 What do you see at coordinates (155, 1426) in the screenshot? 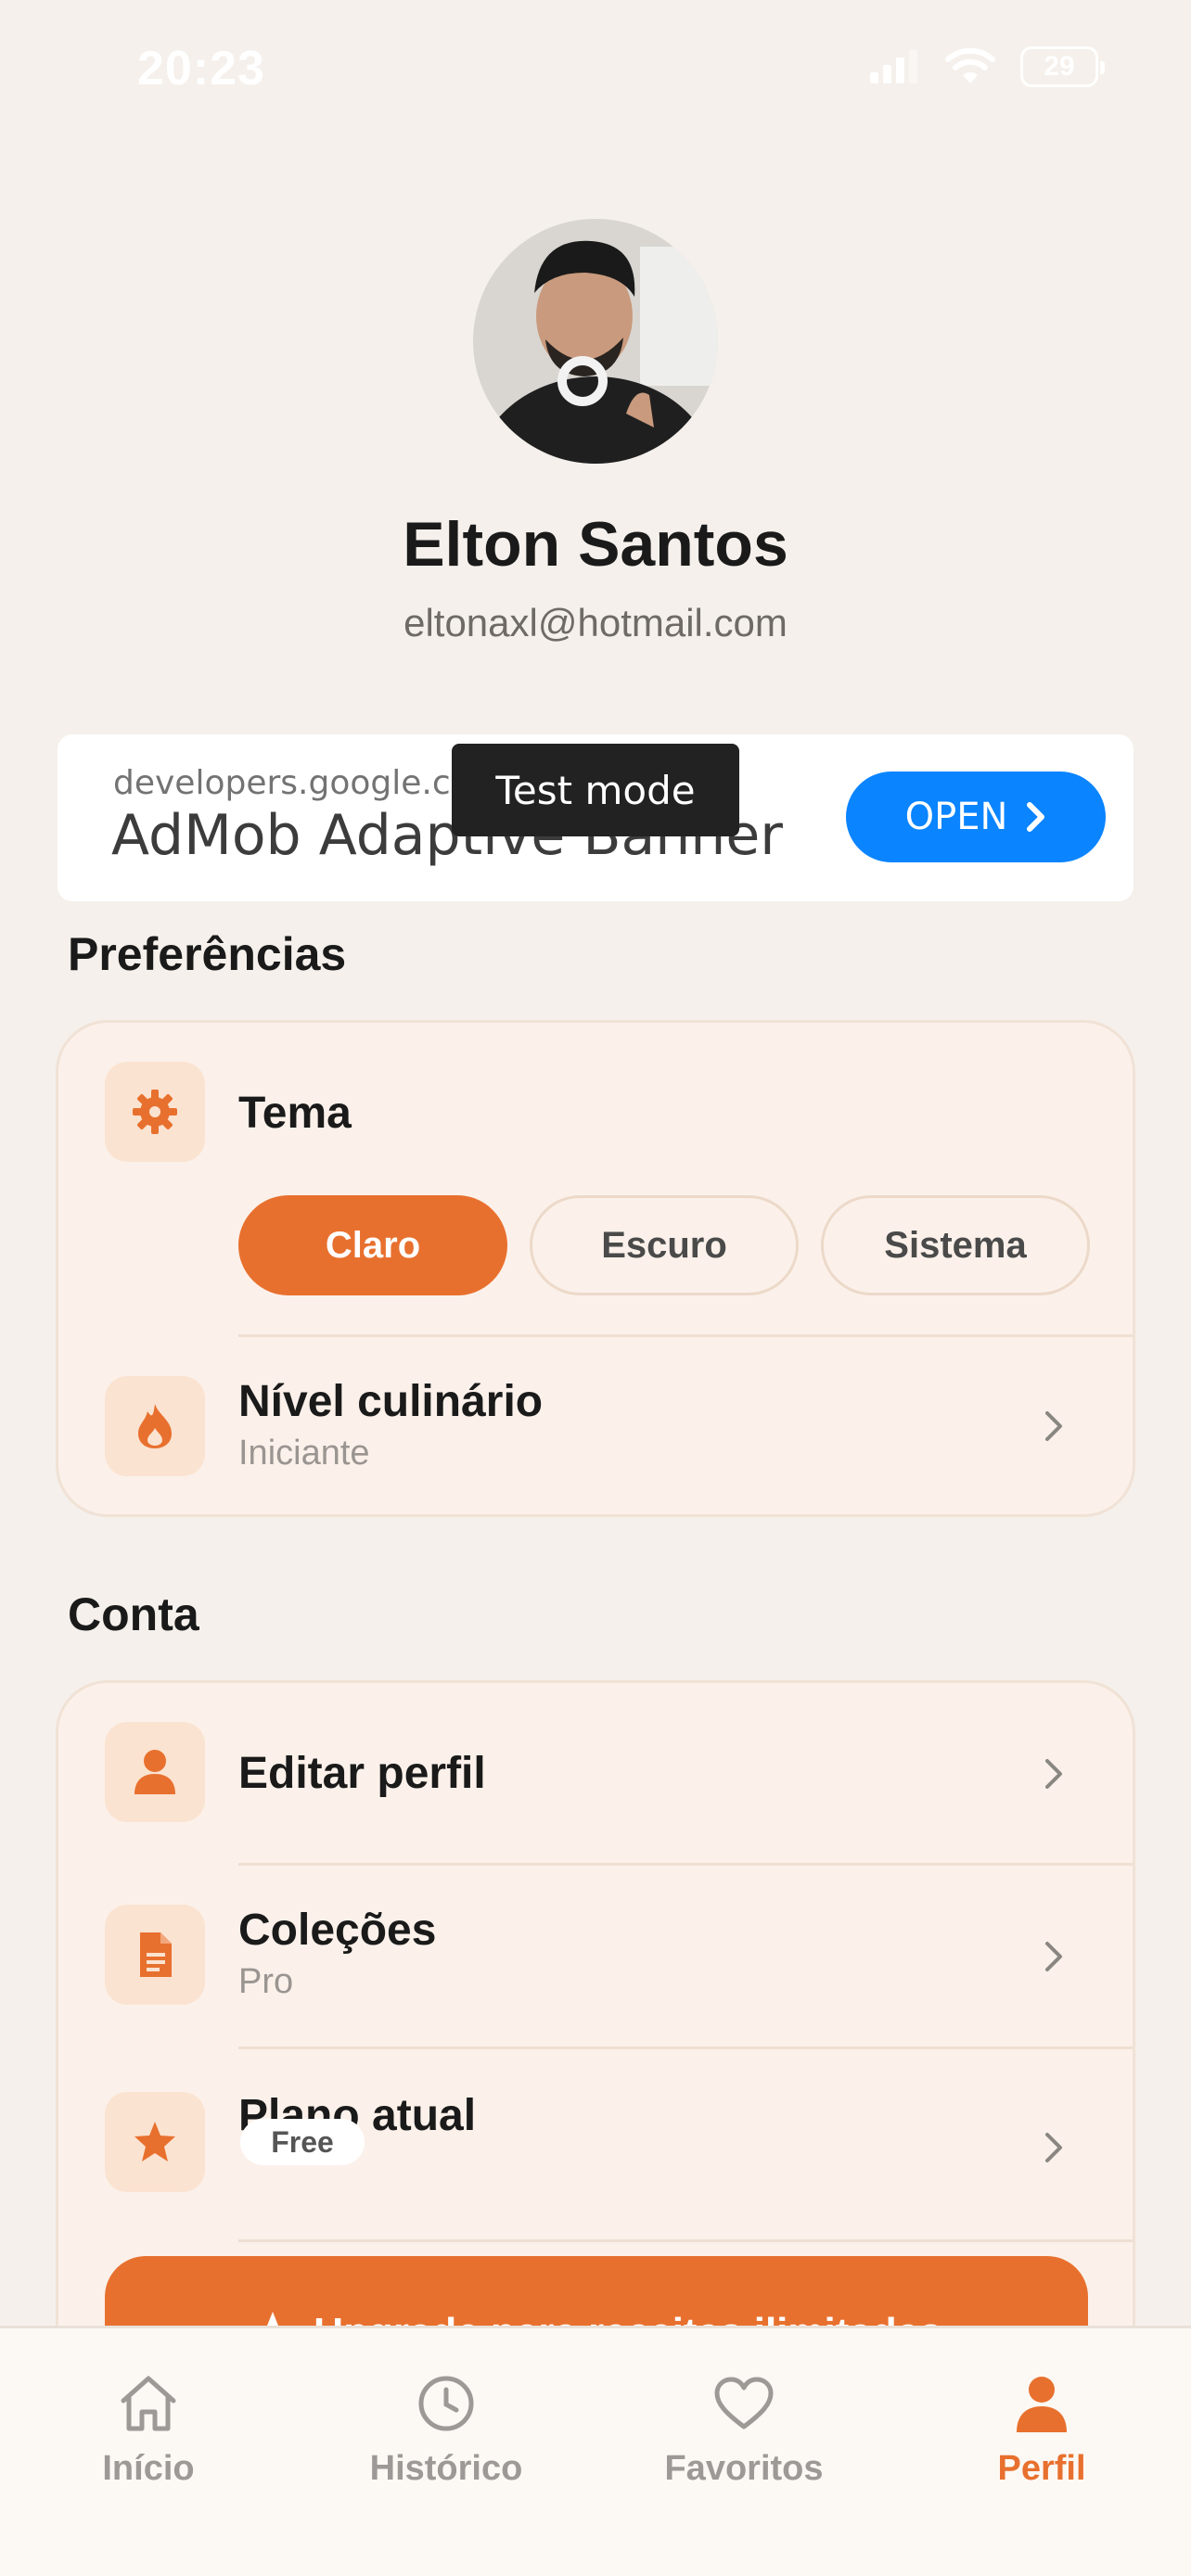
I see `flame-icon` at bounding box center [155, 1426].